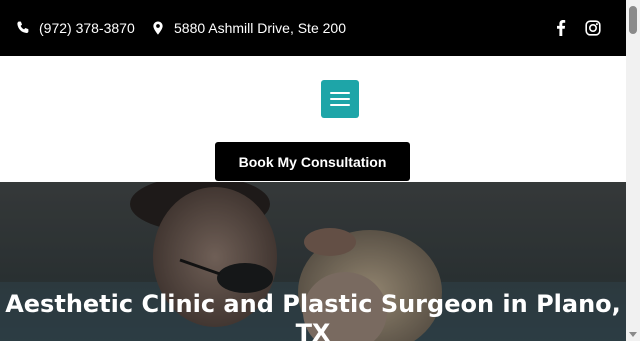  I want to click on scrollbar-thumb, so click(633, 20).